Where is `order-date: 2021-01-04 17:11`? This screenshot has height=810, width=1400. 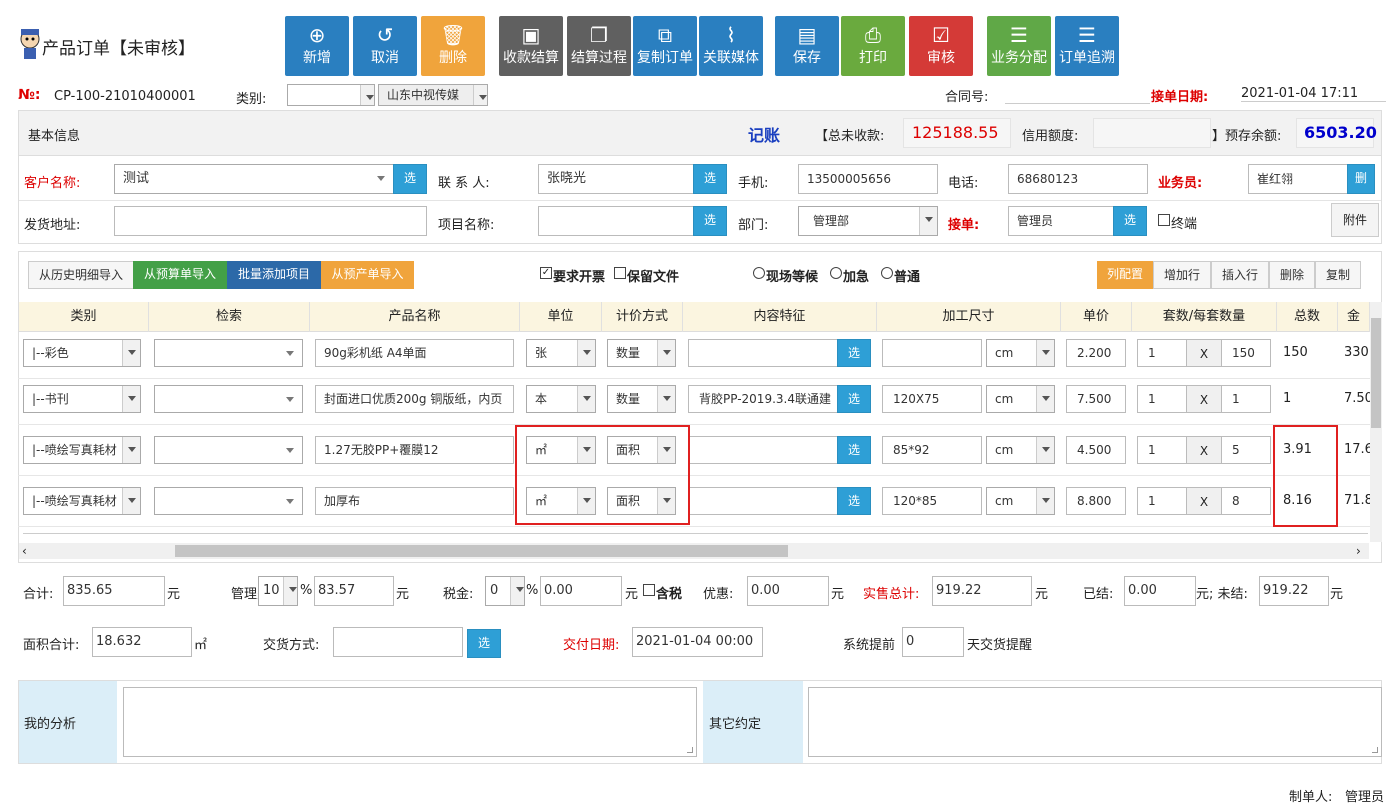 order-date: 2021-01-04 17:11 is located at coordinates (1313, 94).